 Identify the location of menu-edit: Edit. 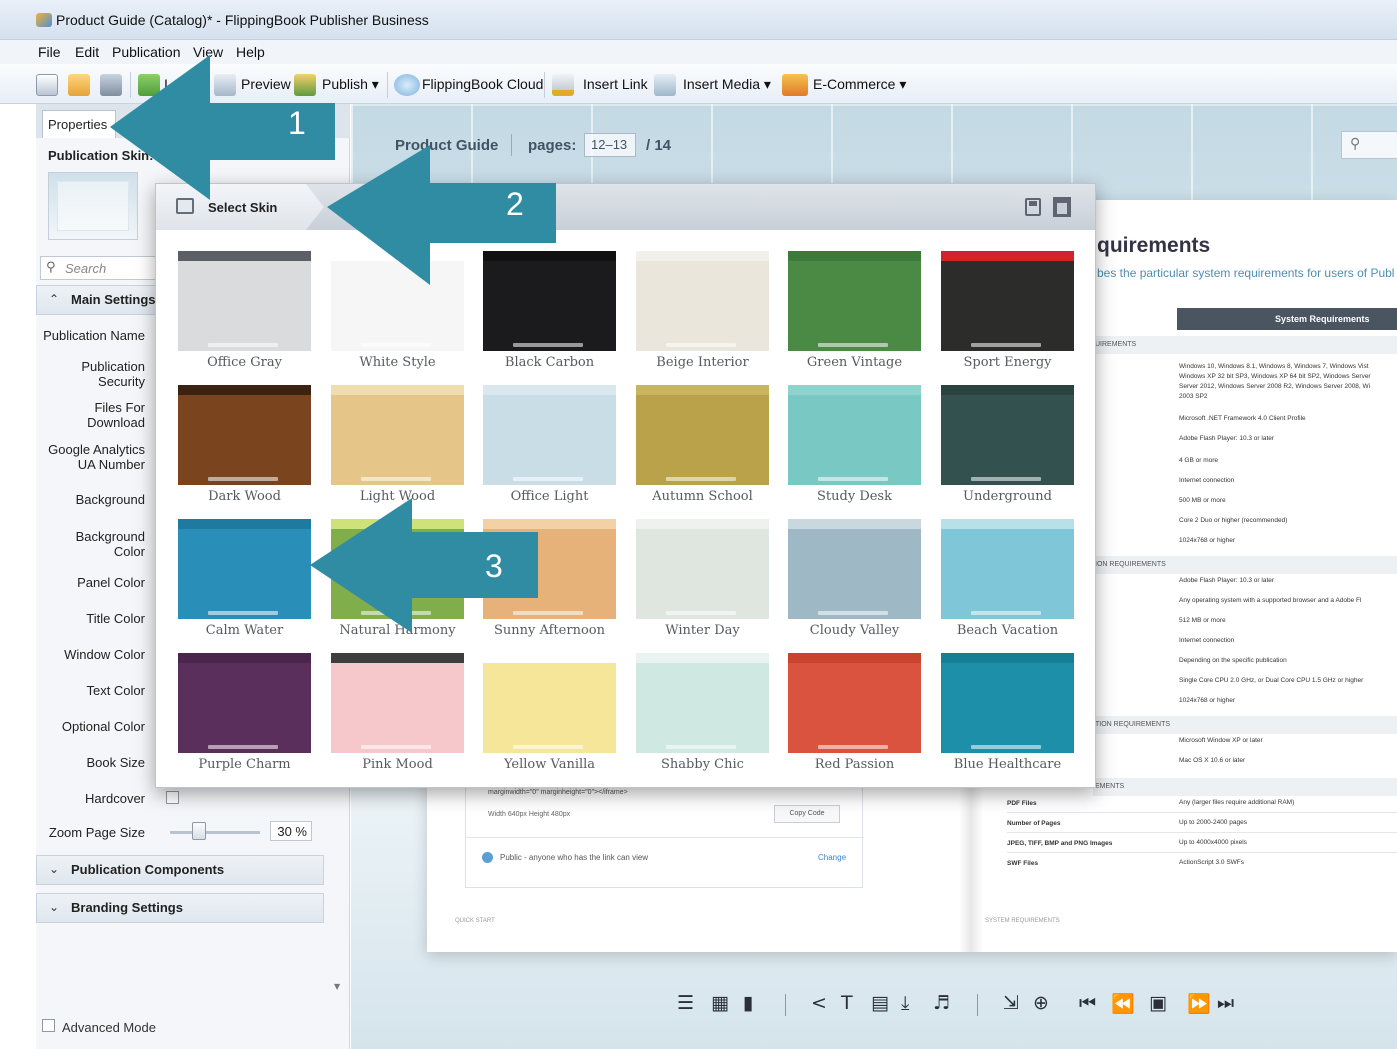
(87, 52).